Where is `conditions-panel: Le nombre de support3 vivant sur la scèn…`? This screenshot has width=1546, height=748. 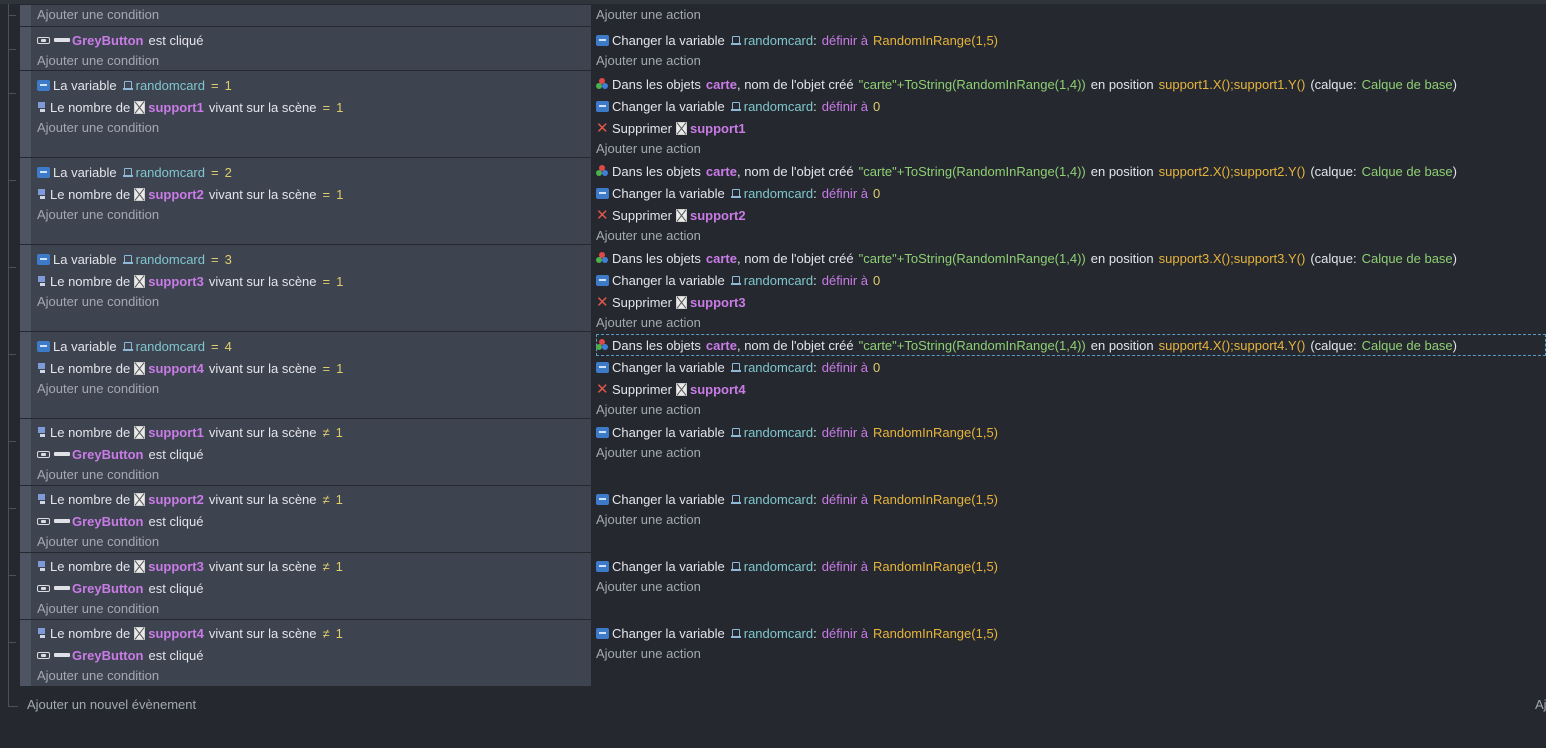
conditions-panel: Le nombre de support3 vivant sur la scèn… is located at coordinates (305, 586).